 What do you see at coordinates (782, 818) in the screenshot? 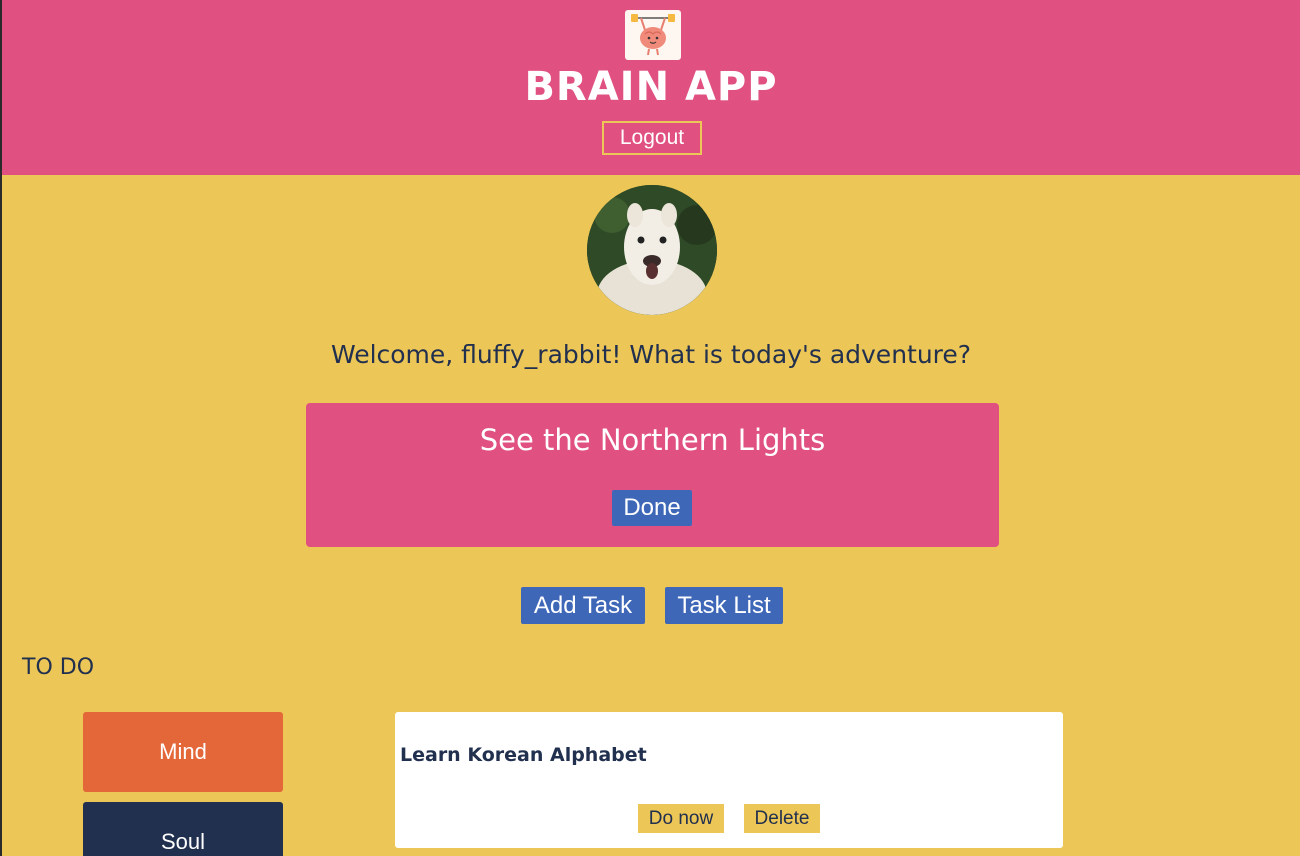
I see `delete-button: Delete` at bounding box center [782, 818].